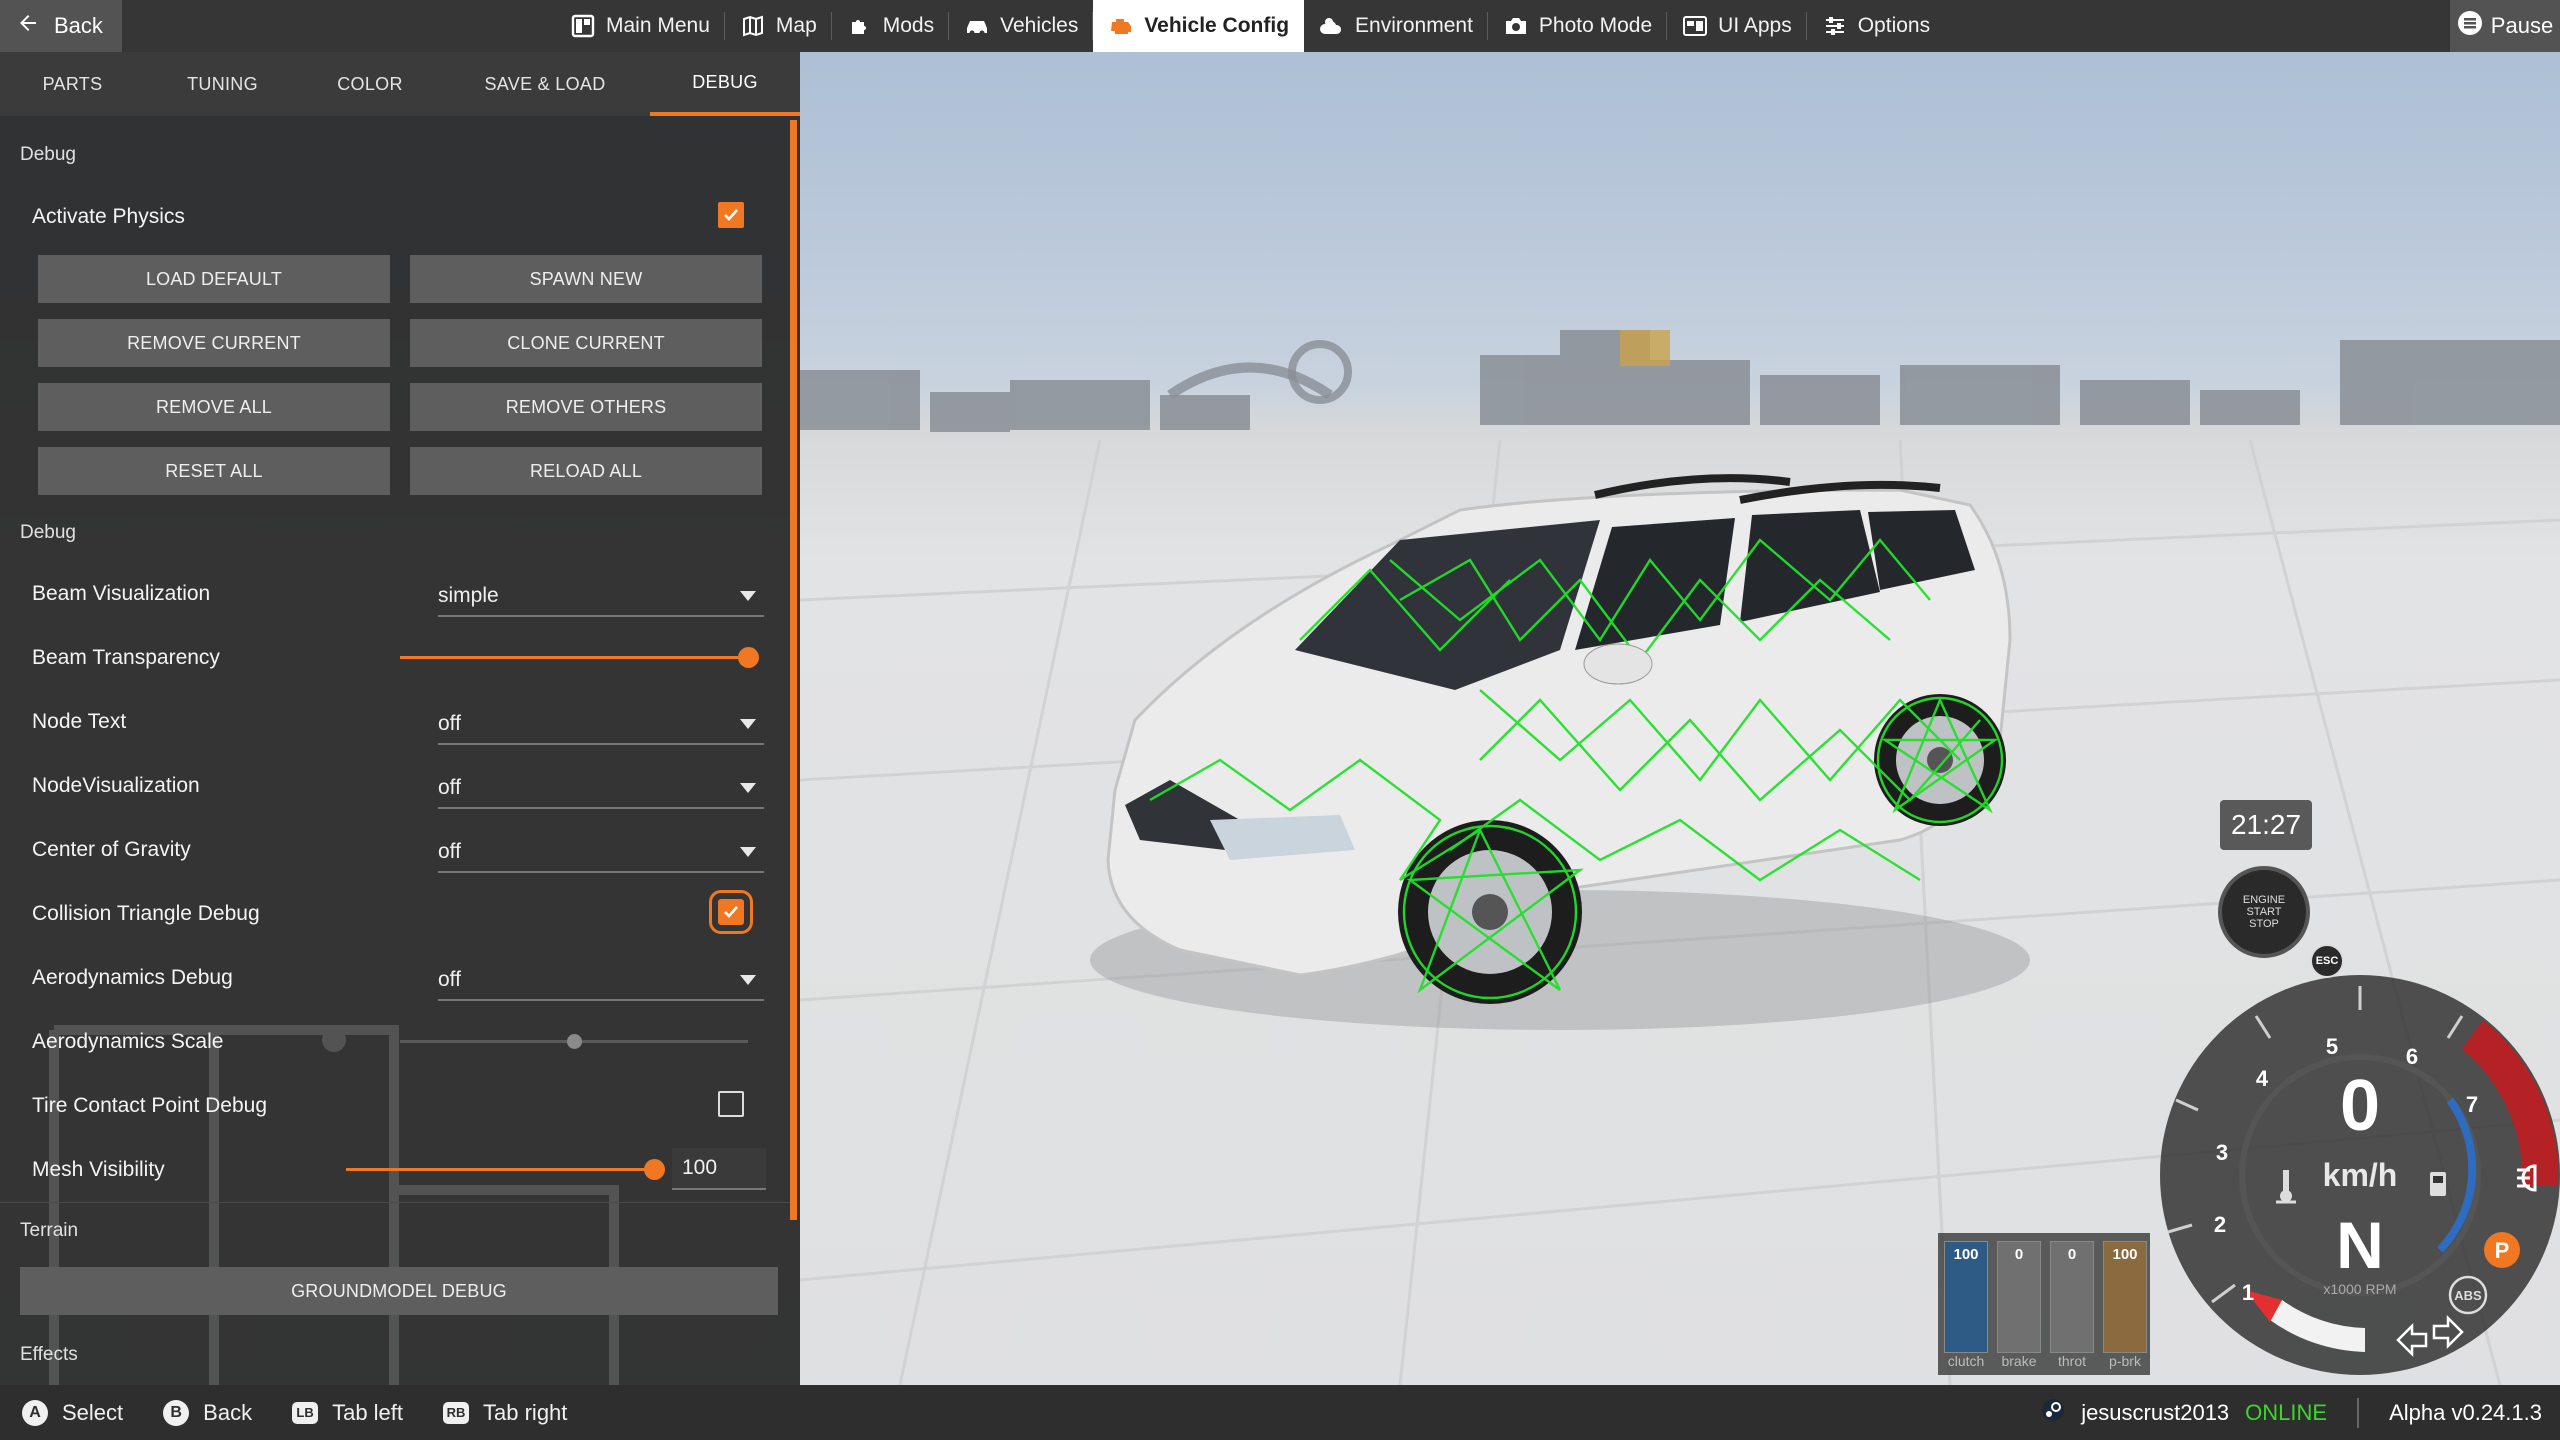 This screenshot has width=2560, height=1440. I want to click on hint-select: A Select, so click(73, 1412).